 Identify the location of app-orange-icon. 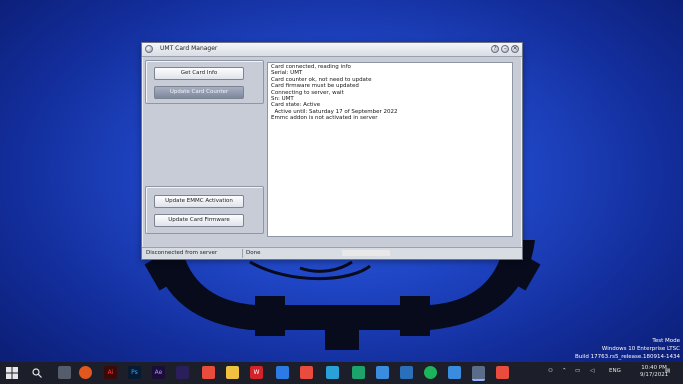
(306, 372).